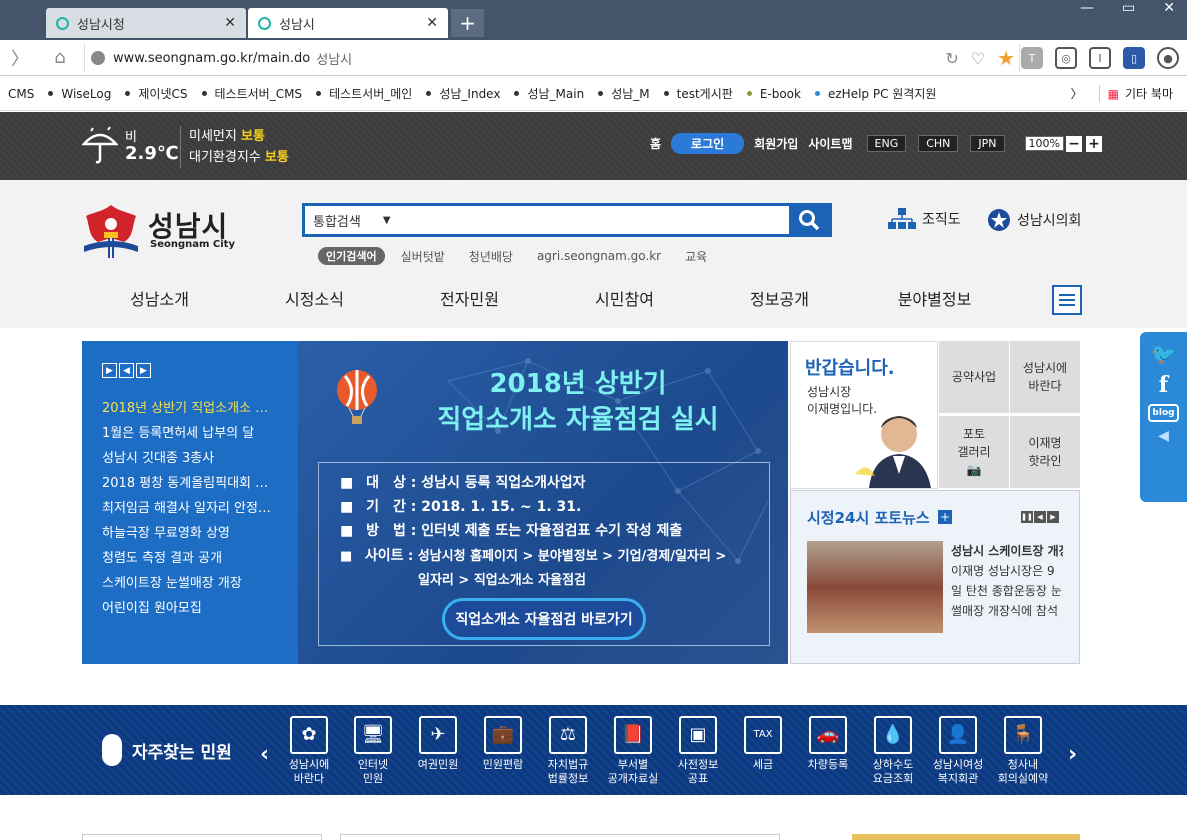  What do you see at coordinates (708, 143) in the screenshot?
I see `login-button: 로그인` at bounding box center [708, 143].